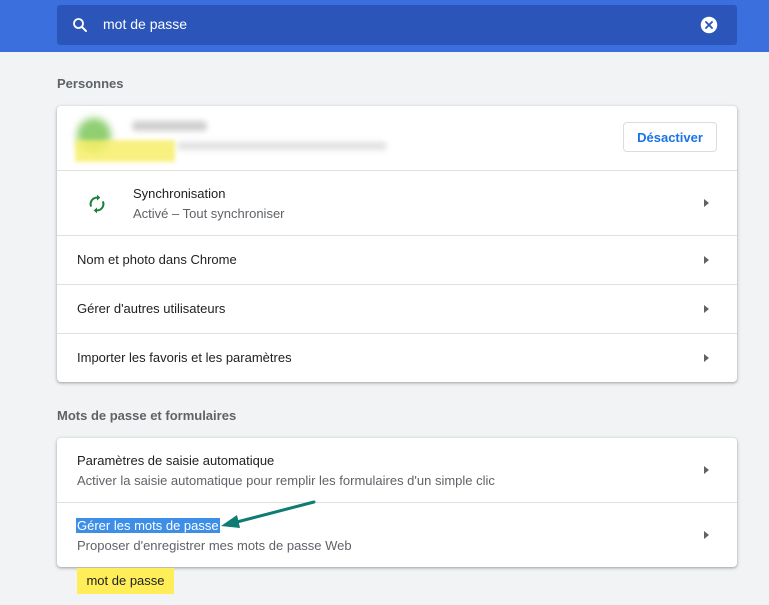 The width and height of the screenshot is (769, 605). What do you see at coordinates (148, 525) in the screenshot?
I see `manage-passwords-label: Gérer les mots de passe` at bounding box center [148, 525].